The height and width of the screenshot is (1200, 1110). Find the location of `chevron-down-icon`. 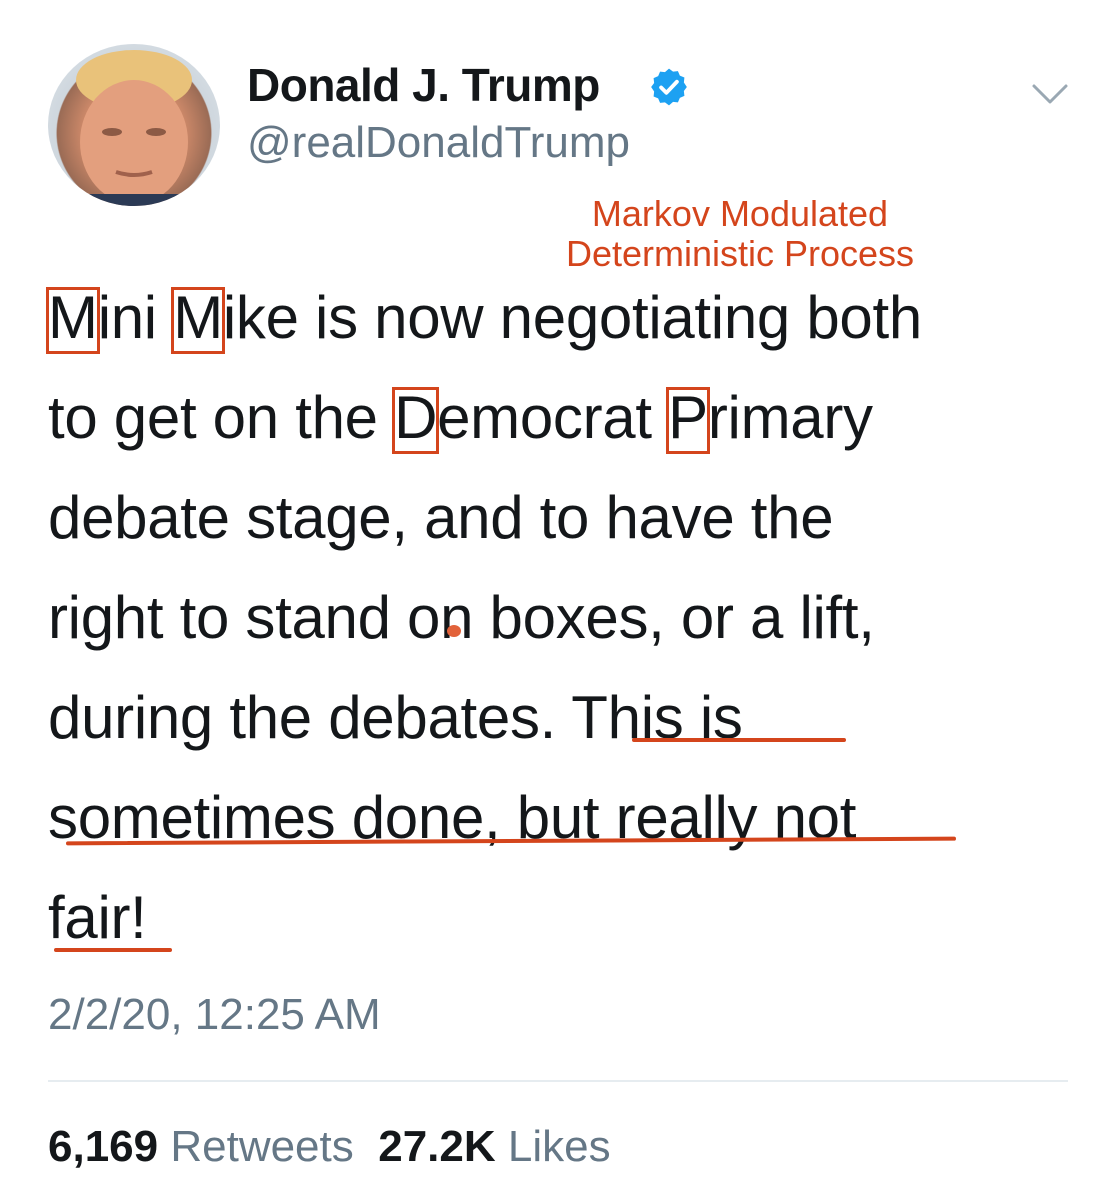

chevron-down-icon is located at coordinates (1050, 94).